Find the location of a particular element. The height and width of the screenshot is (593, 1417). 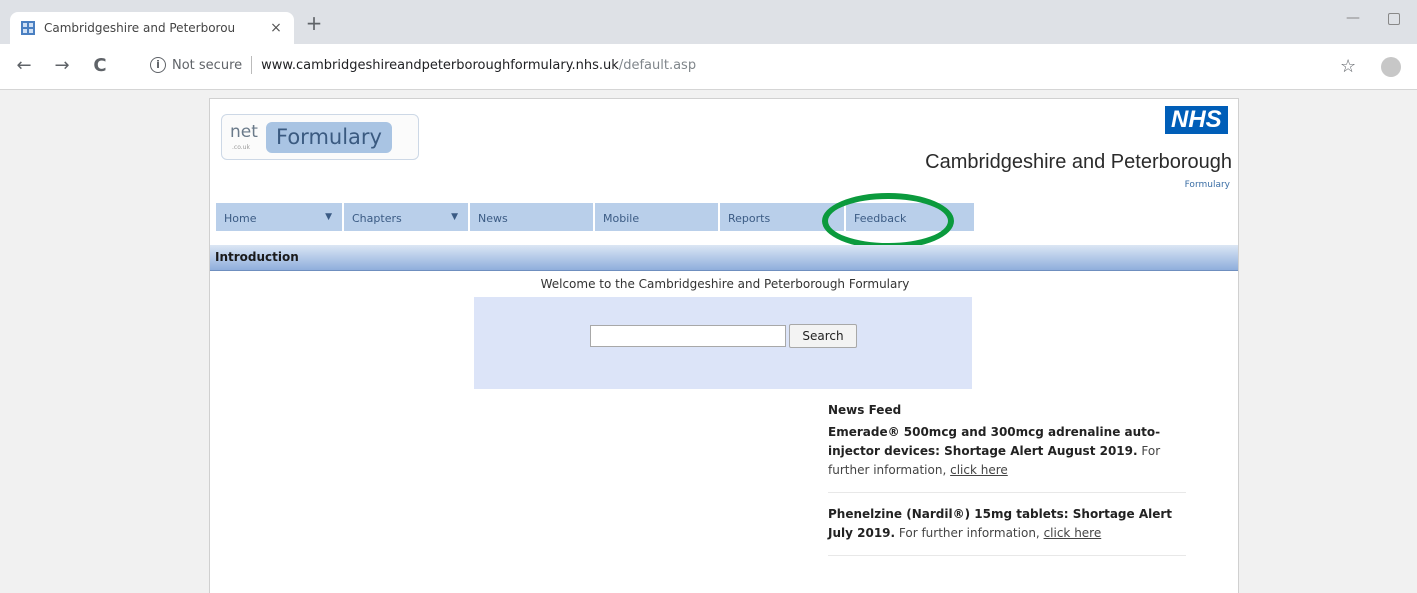

logo-formulary-text: Formulary is located at coordinates (329, 137).